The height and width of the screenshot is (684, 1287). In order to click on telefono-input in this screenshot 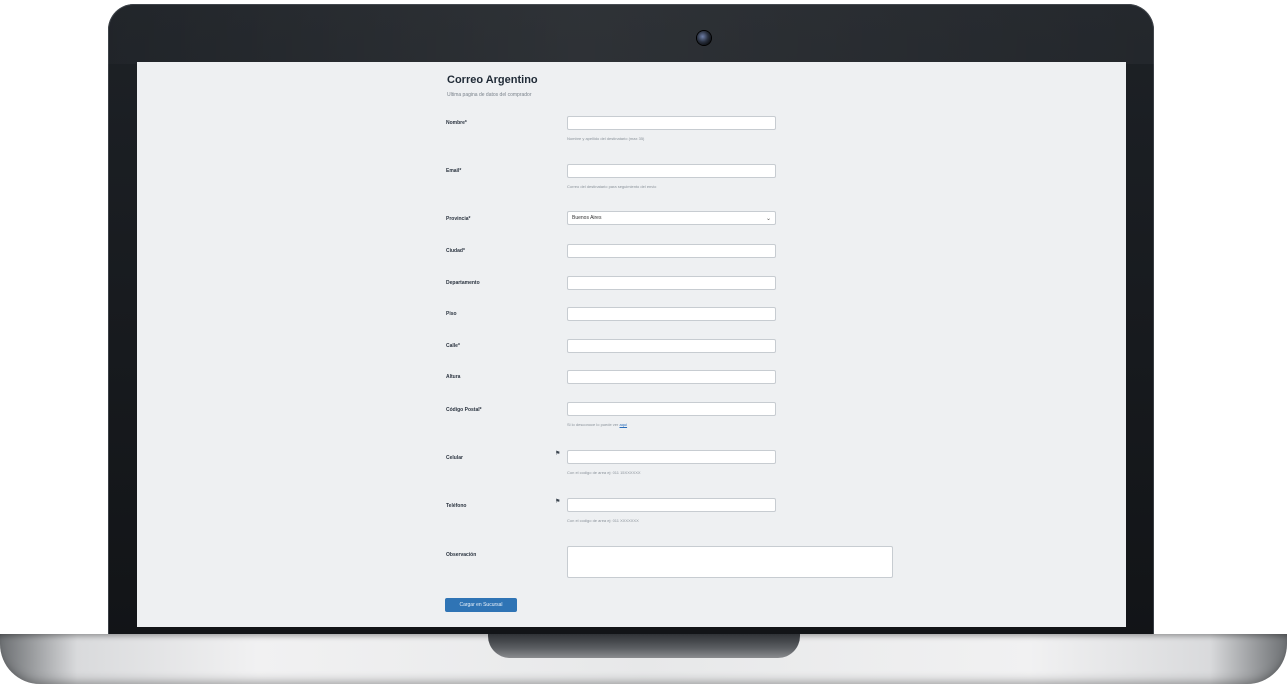, I will do `click(671, 505)`.